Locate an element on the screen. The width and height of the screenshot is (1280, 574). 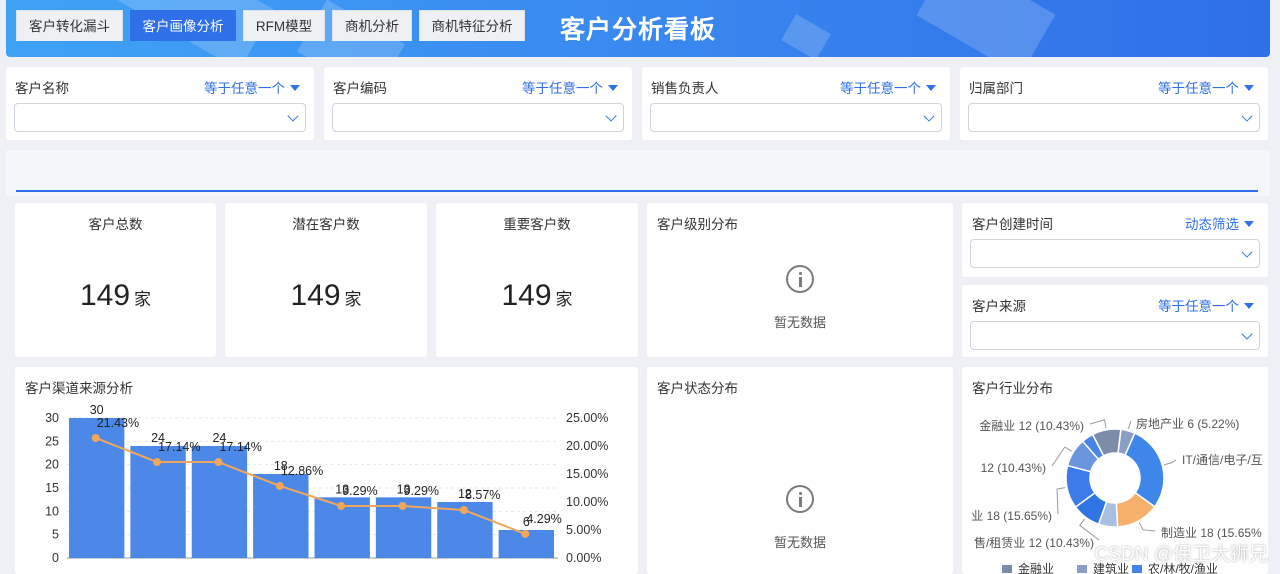
filter-department: 归属部门 等于任意一个 is located at coordinates (1114, 103).